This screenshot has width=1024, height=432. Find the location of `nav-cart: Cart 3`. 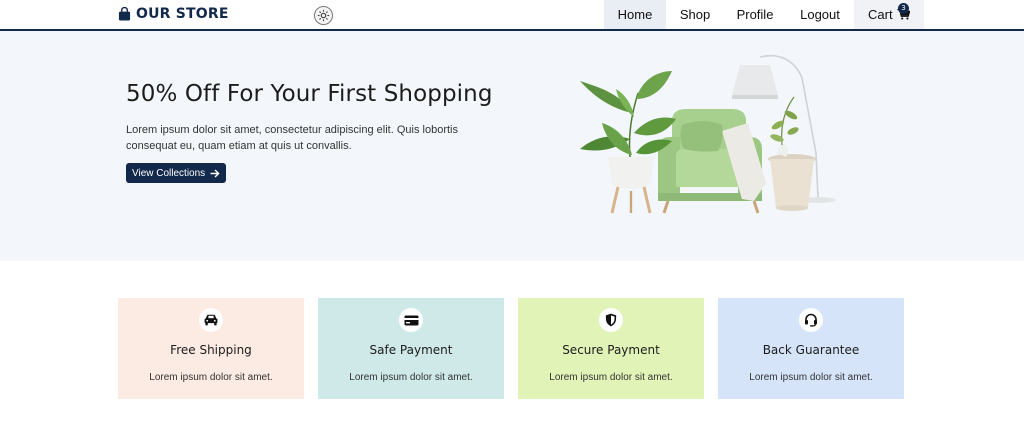

nav-cart: Cart 3 is located at coordinates (889, 14).